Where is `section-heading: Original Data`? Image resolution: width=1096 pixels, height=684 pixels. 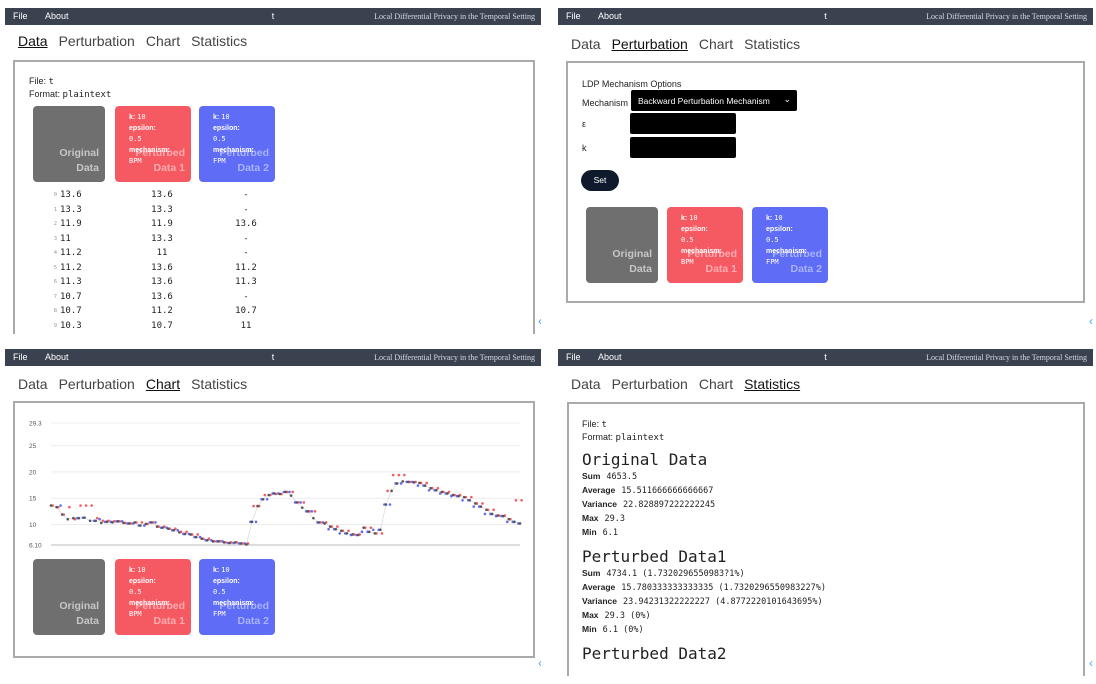
section-heading: Original Data is located at coordinates (645, 459).